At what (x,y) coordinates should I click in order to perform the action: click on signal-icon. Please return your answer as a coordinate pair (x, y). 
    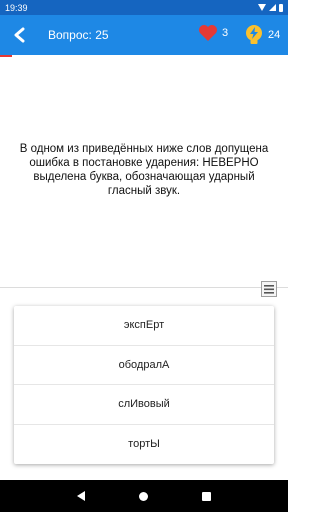
    Looking at the image, I should click on (272, 7).